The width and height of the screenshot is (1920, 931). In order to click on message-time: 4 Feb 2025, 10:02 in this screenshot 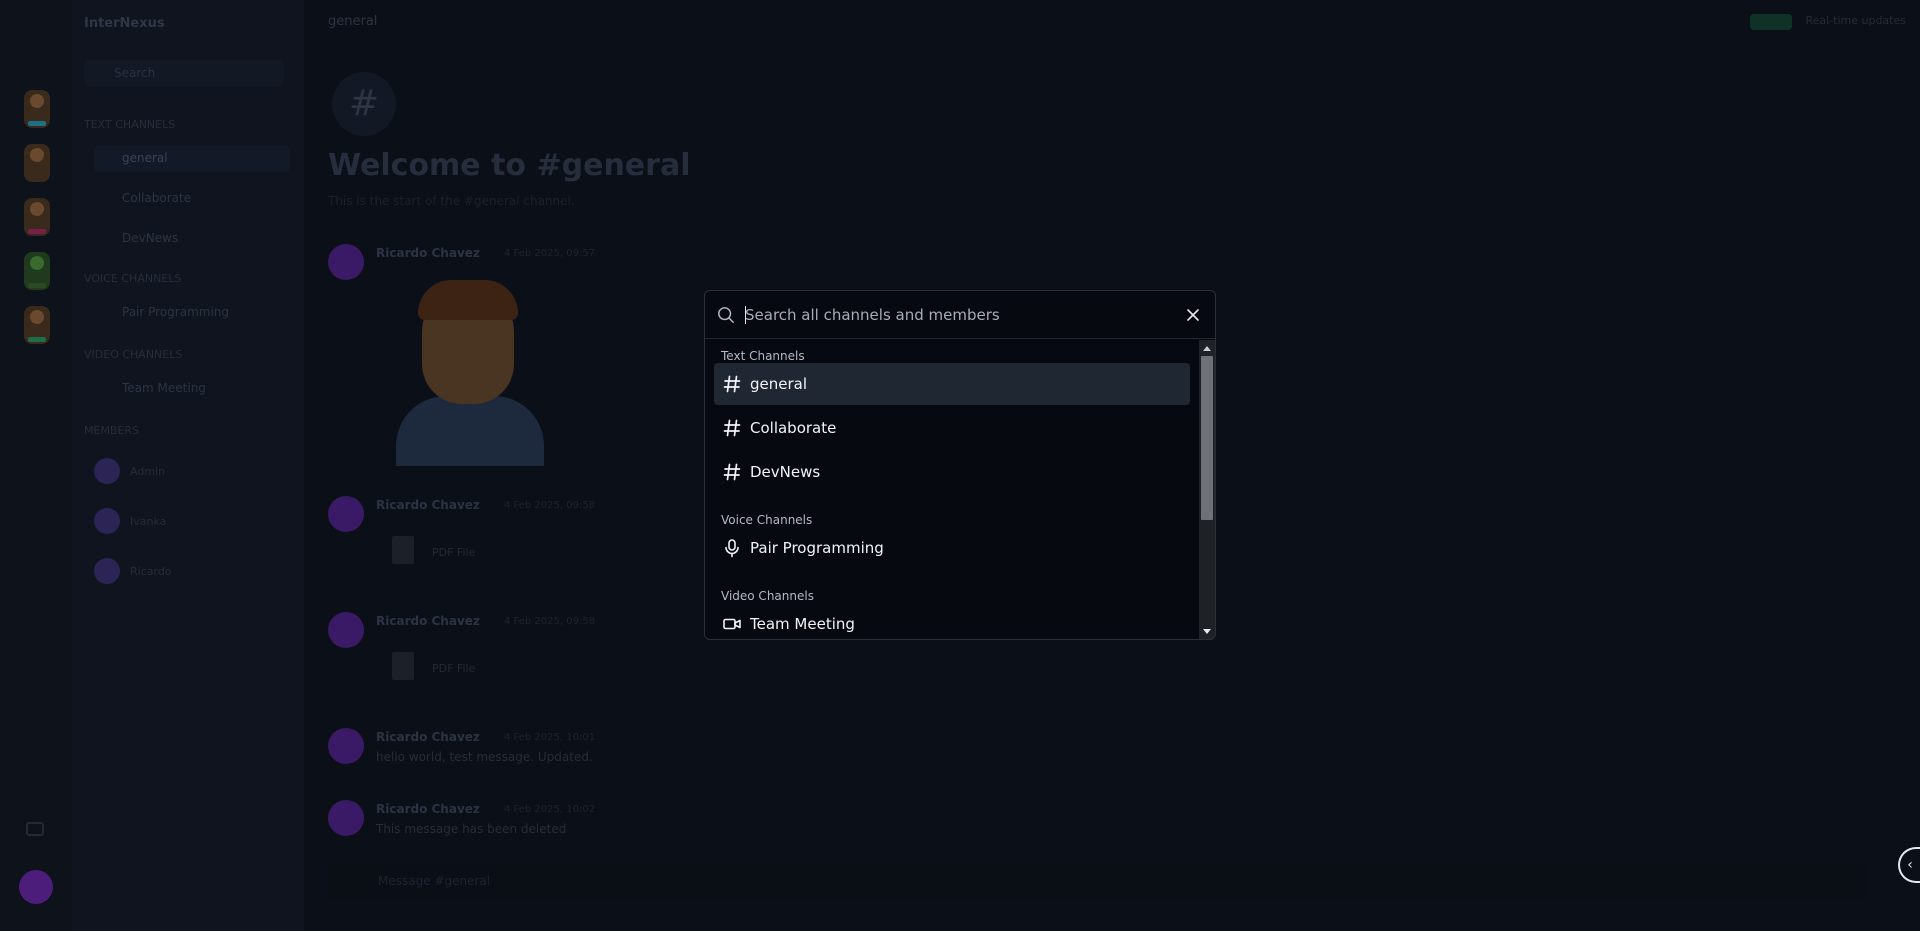, I will do `click(550, 809)`.